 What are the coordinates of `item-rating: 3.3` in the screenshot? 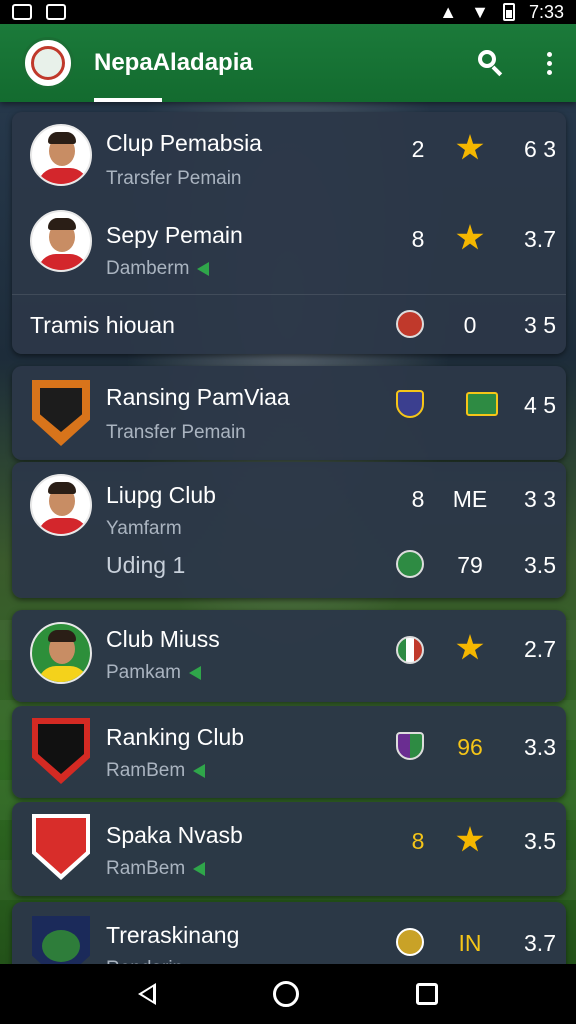 It's located at (540, 747).